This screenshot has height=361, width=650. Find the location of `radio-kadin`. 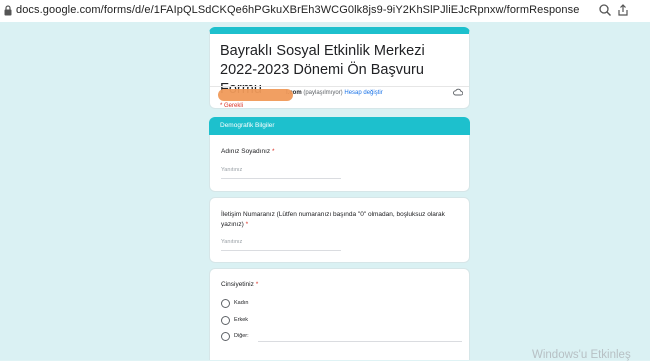

radio-kadin is located at coordinates (225, 303).